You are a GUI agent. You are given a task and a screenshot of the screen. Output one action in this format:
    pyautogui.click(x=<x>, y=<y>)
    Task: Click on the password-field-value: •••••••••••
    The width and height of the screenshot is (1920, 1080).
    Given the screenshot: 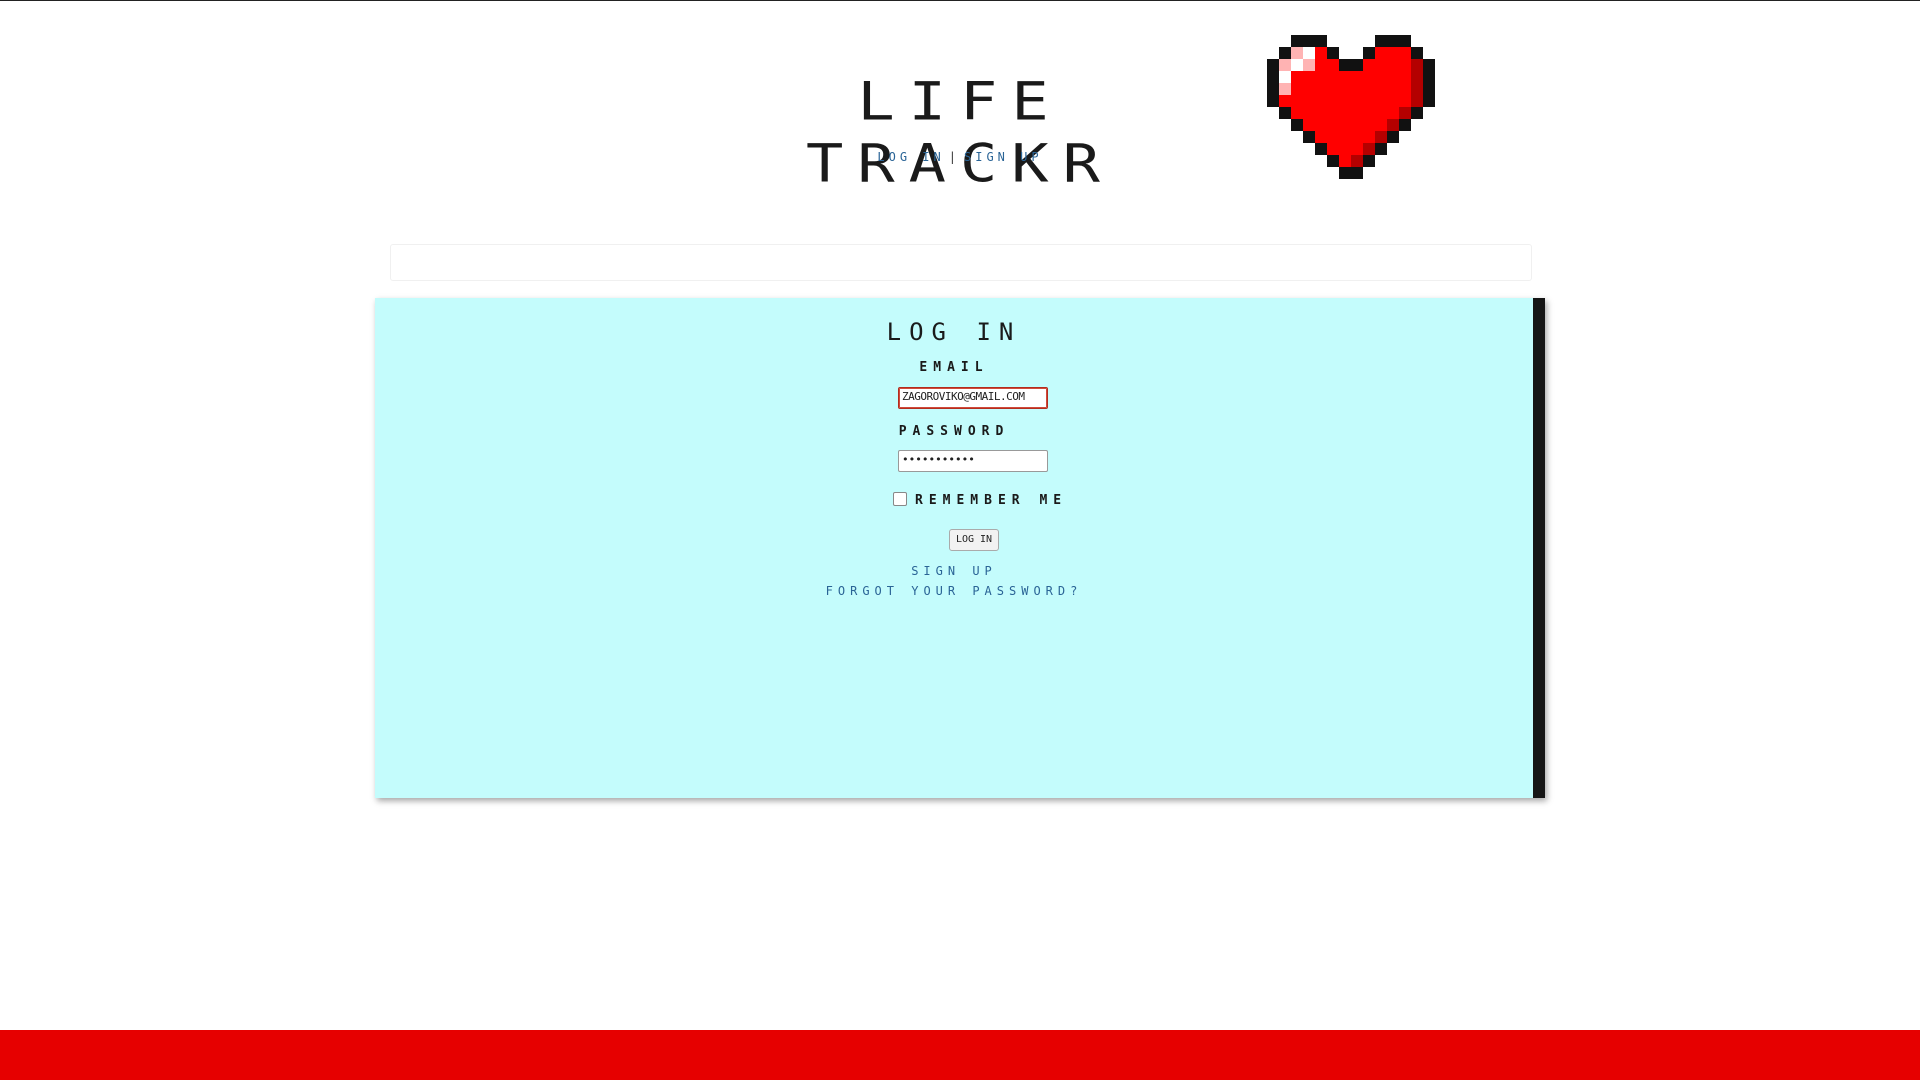 What is the action you would take?
    pyautogui.click(x=938, y=459)
    